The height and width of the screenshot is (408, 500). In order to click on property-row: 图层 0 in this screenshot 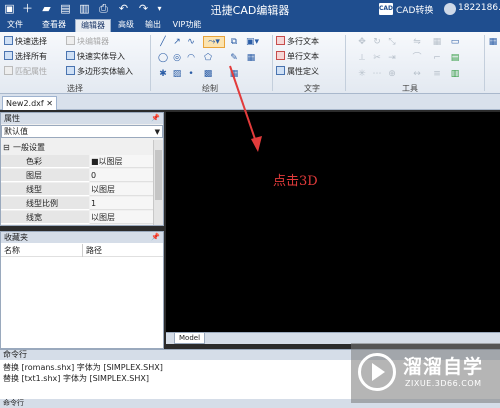, I will do `click(77, 175)`.